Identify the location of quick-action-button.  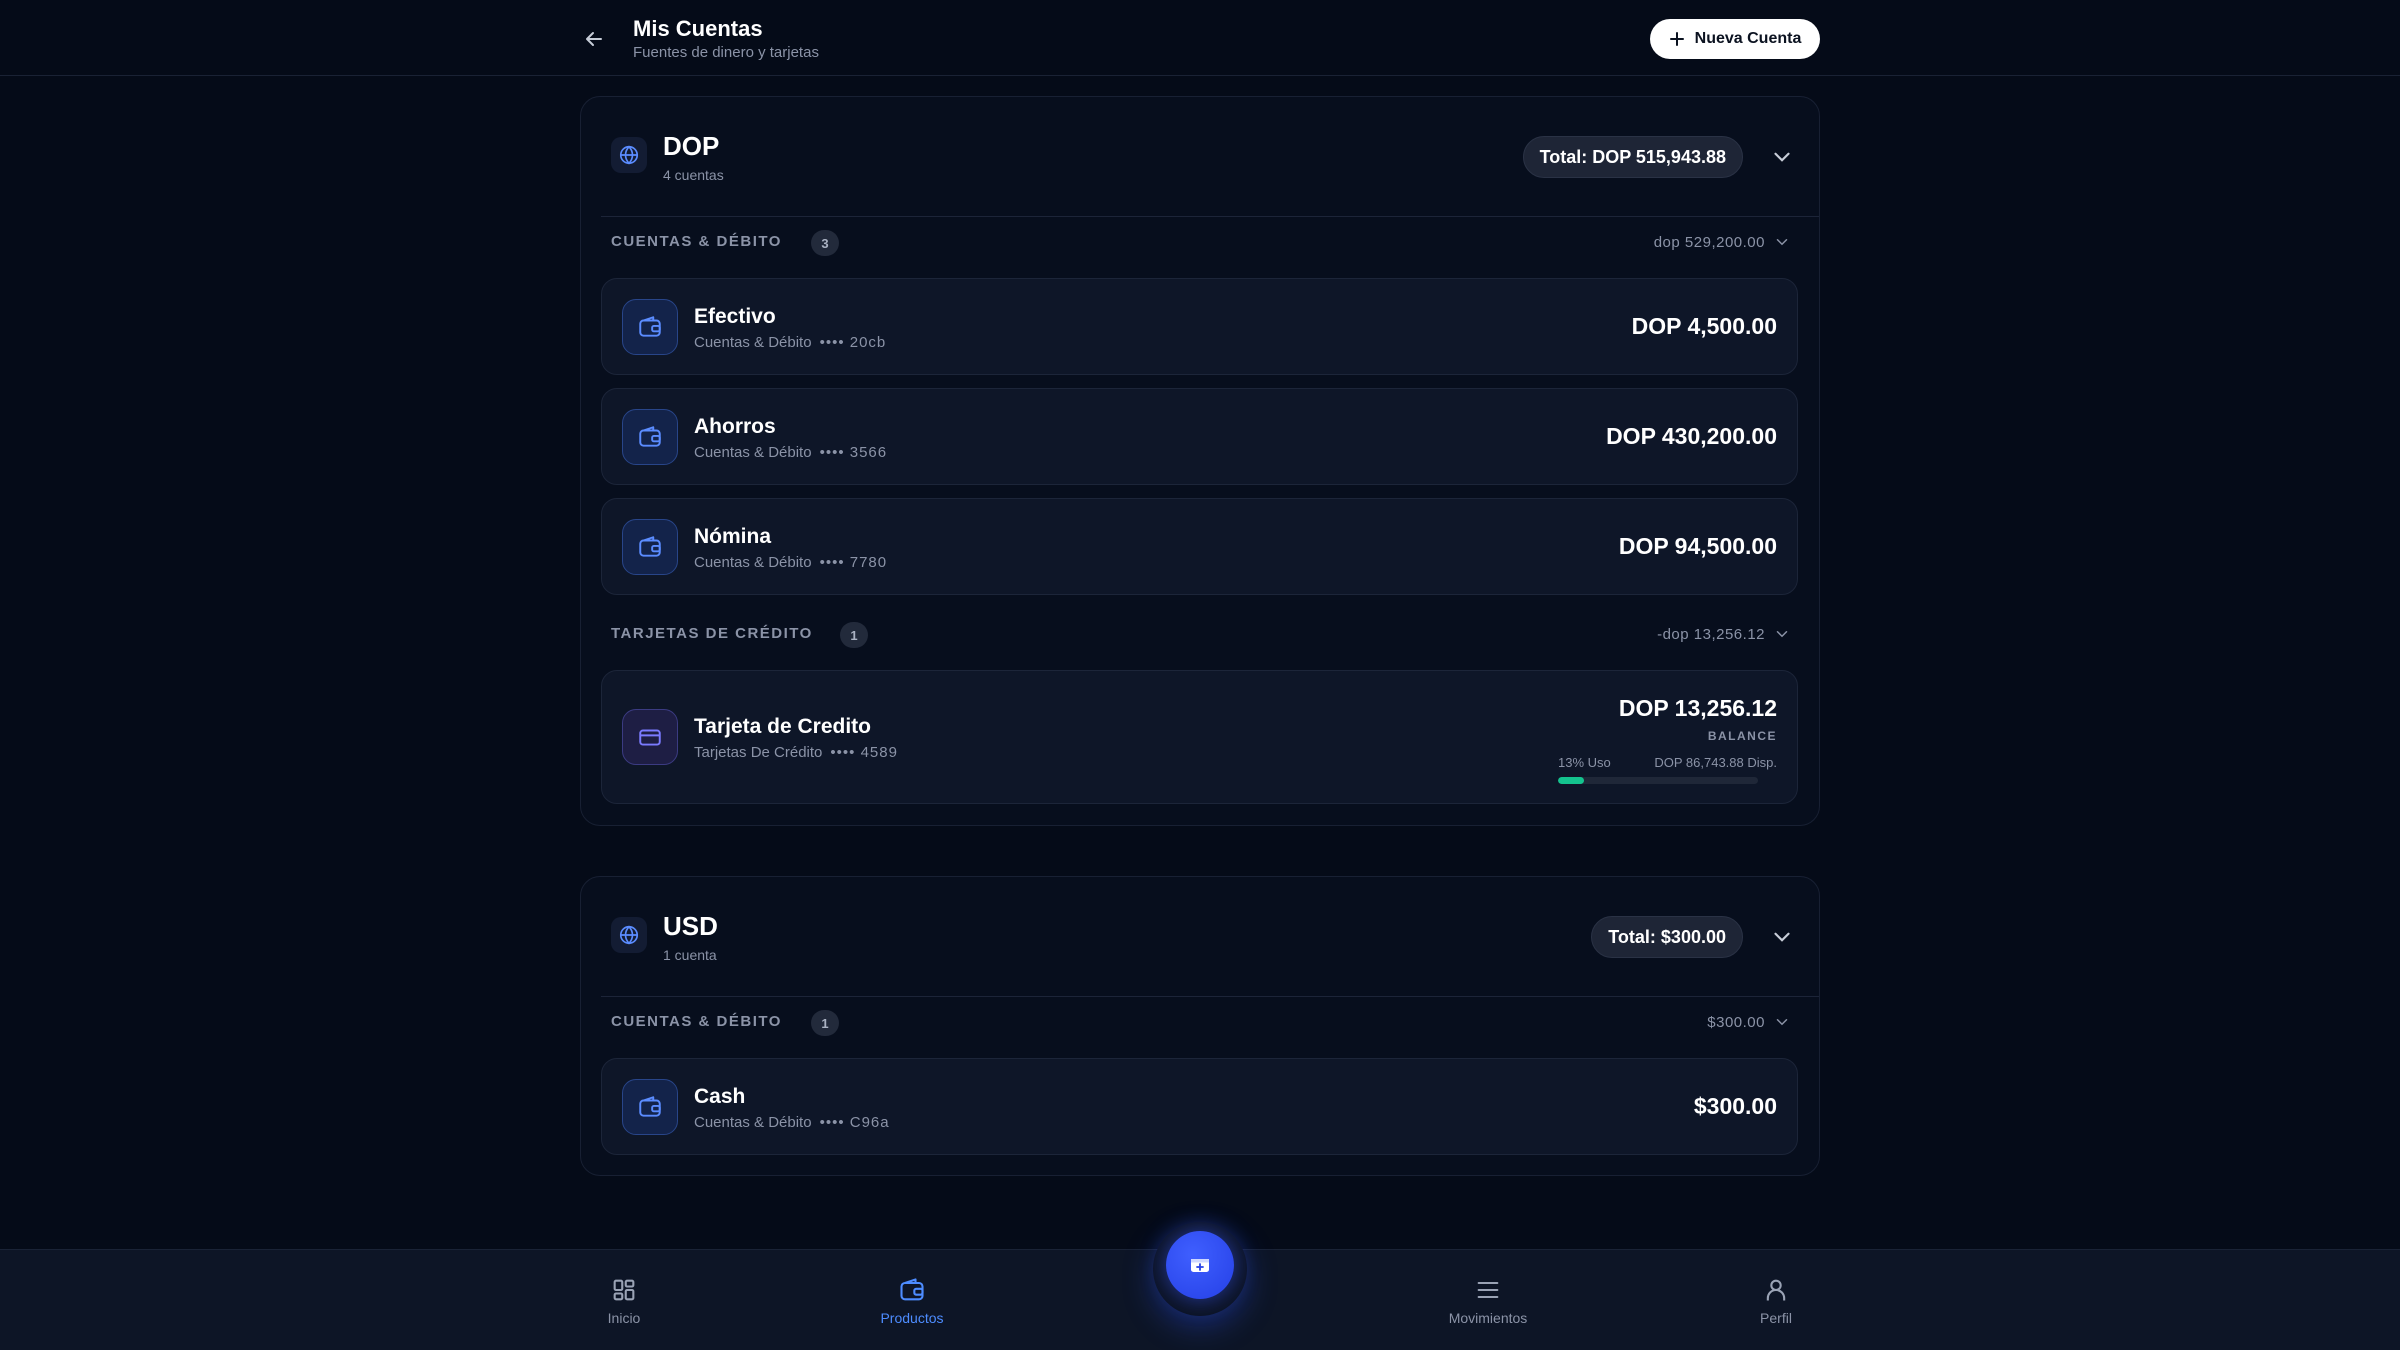
(1200, 1265).